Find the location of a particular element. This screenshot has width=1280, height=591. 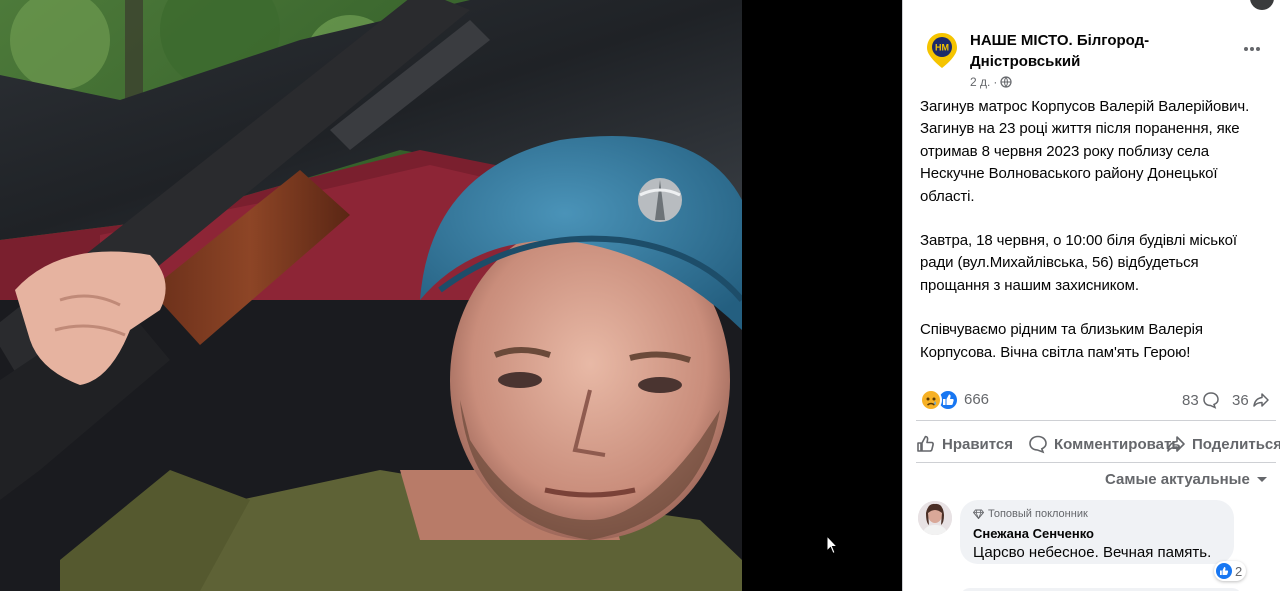

share-label: Поделиться is located at coordinates (1236, 444).